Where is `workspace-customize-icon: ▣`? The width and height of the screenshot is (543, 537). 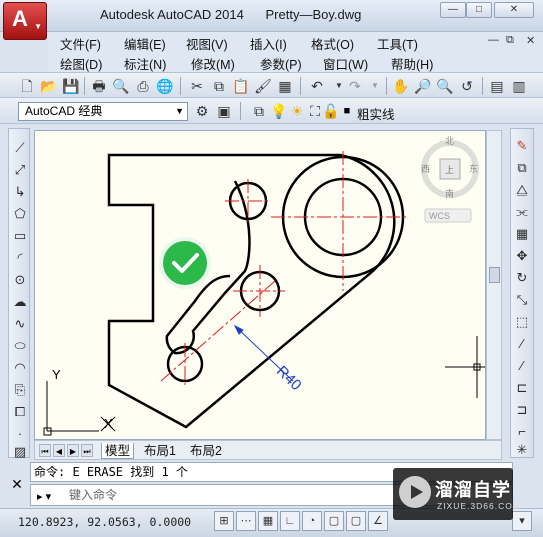
workspace-customize-icon: ▣ is located at coordinates (224, 111).